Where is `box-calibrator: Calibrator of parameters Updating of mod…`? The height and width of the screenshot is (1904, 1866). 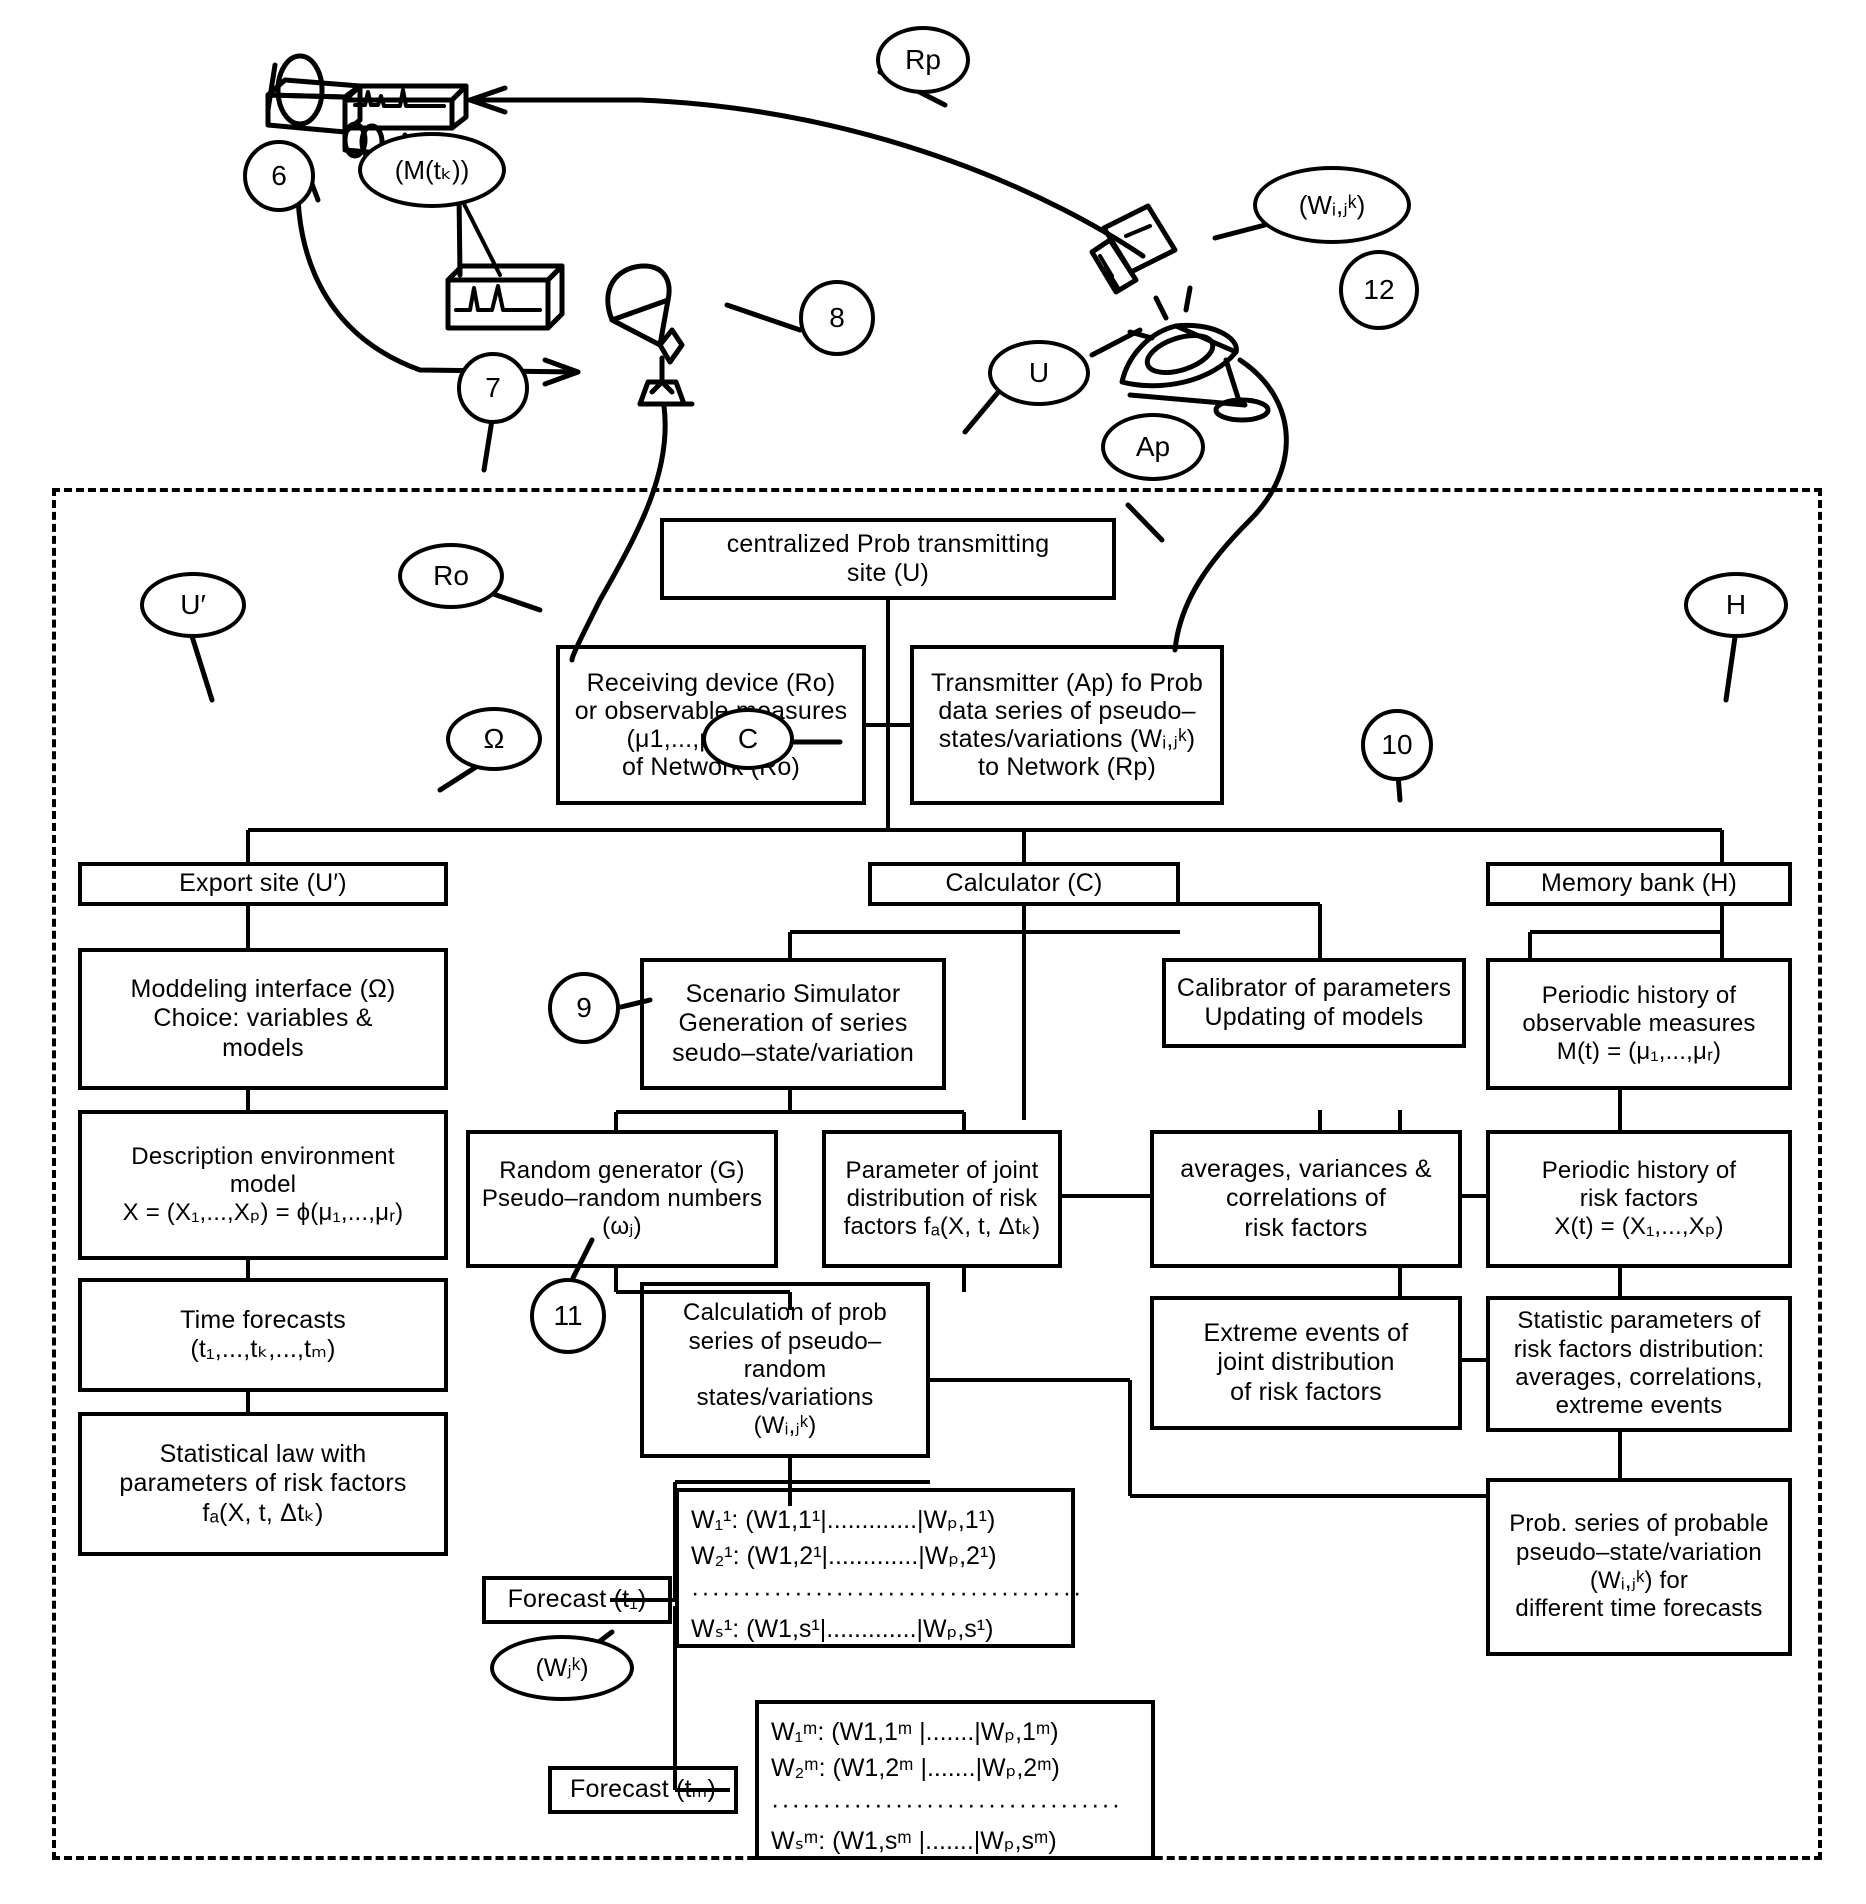
box-calibrator: Calibrator of parameters Updating of mod… is located at coordinates (1314, 1003).